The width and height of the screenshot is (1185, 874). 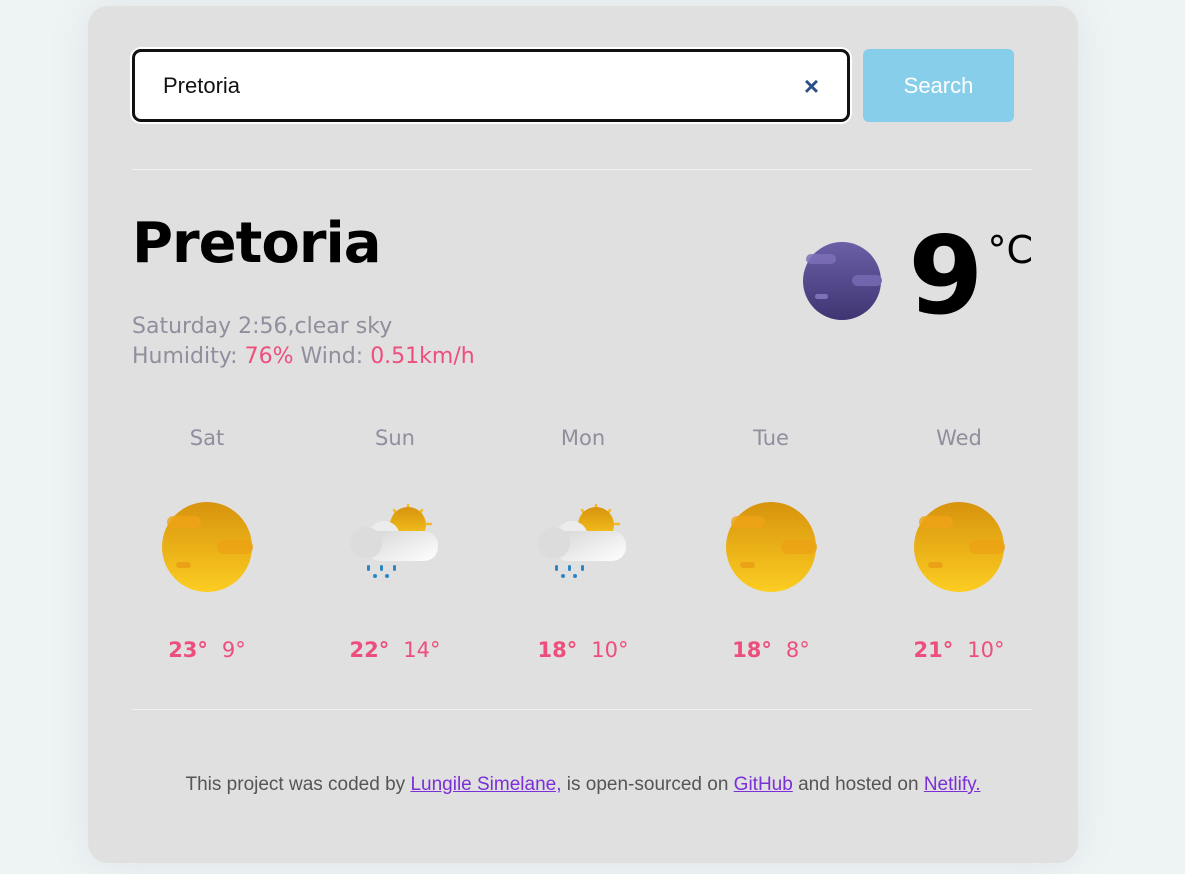 I want to click on forecast-min: 14°, so click(x=422, y=650).